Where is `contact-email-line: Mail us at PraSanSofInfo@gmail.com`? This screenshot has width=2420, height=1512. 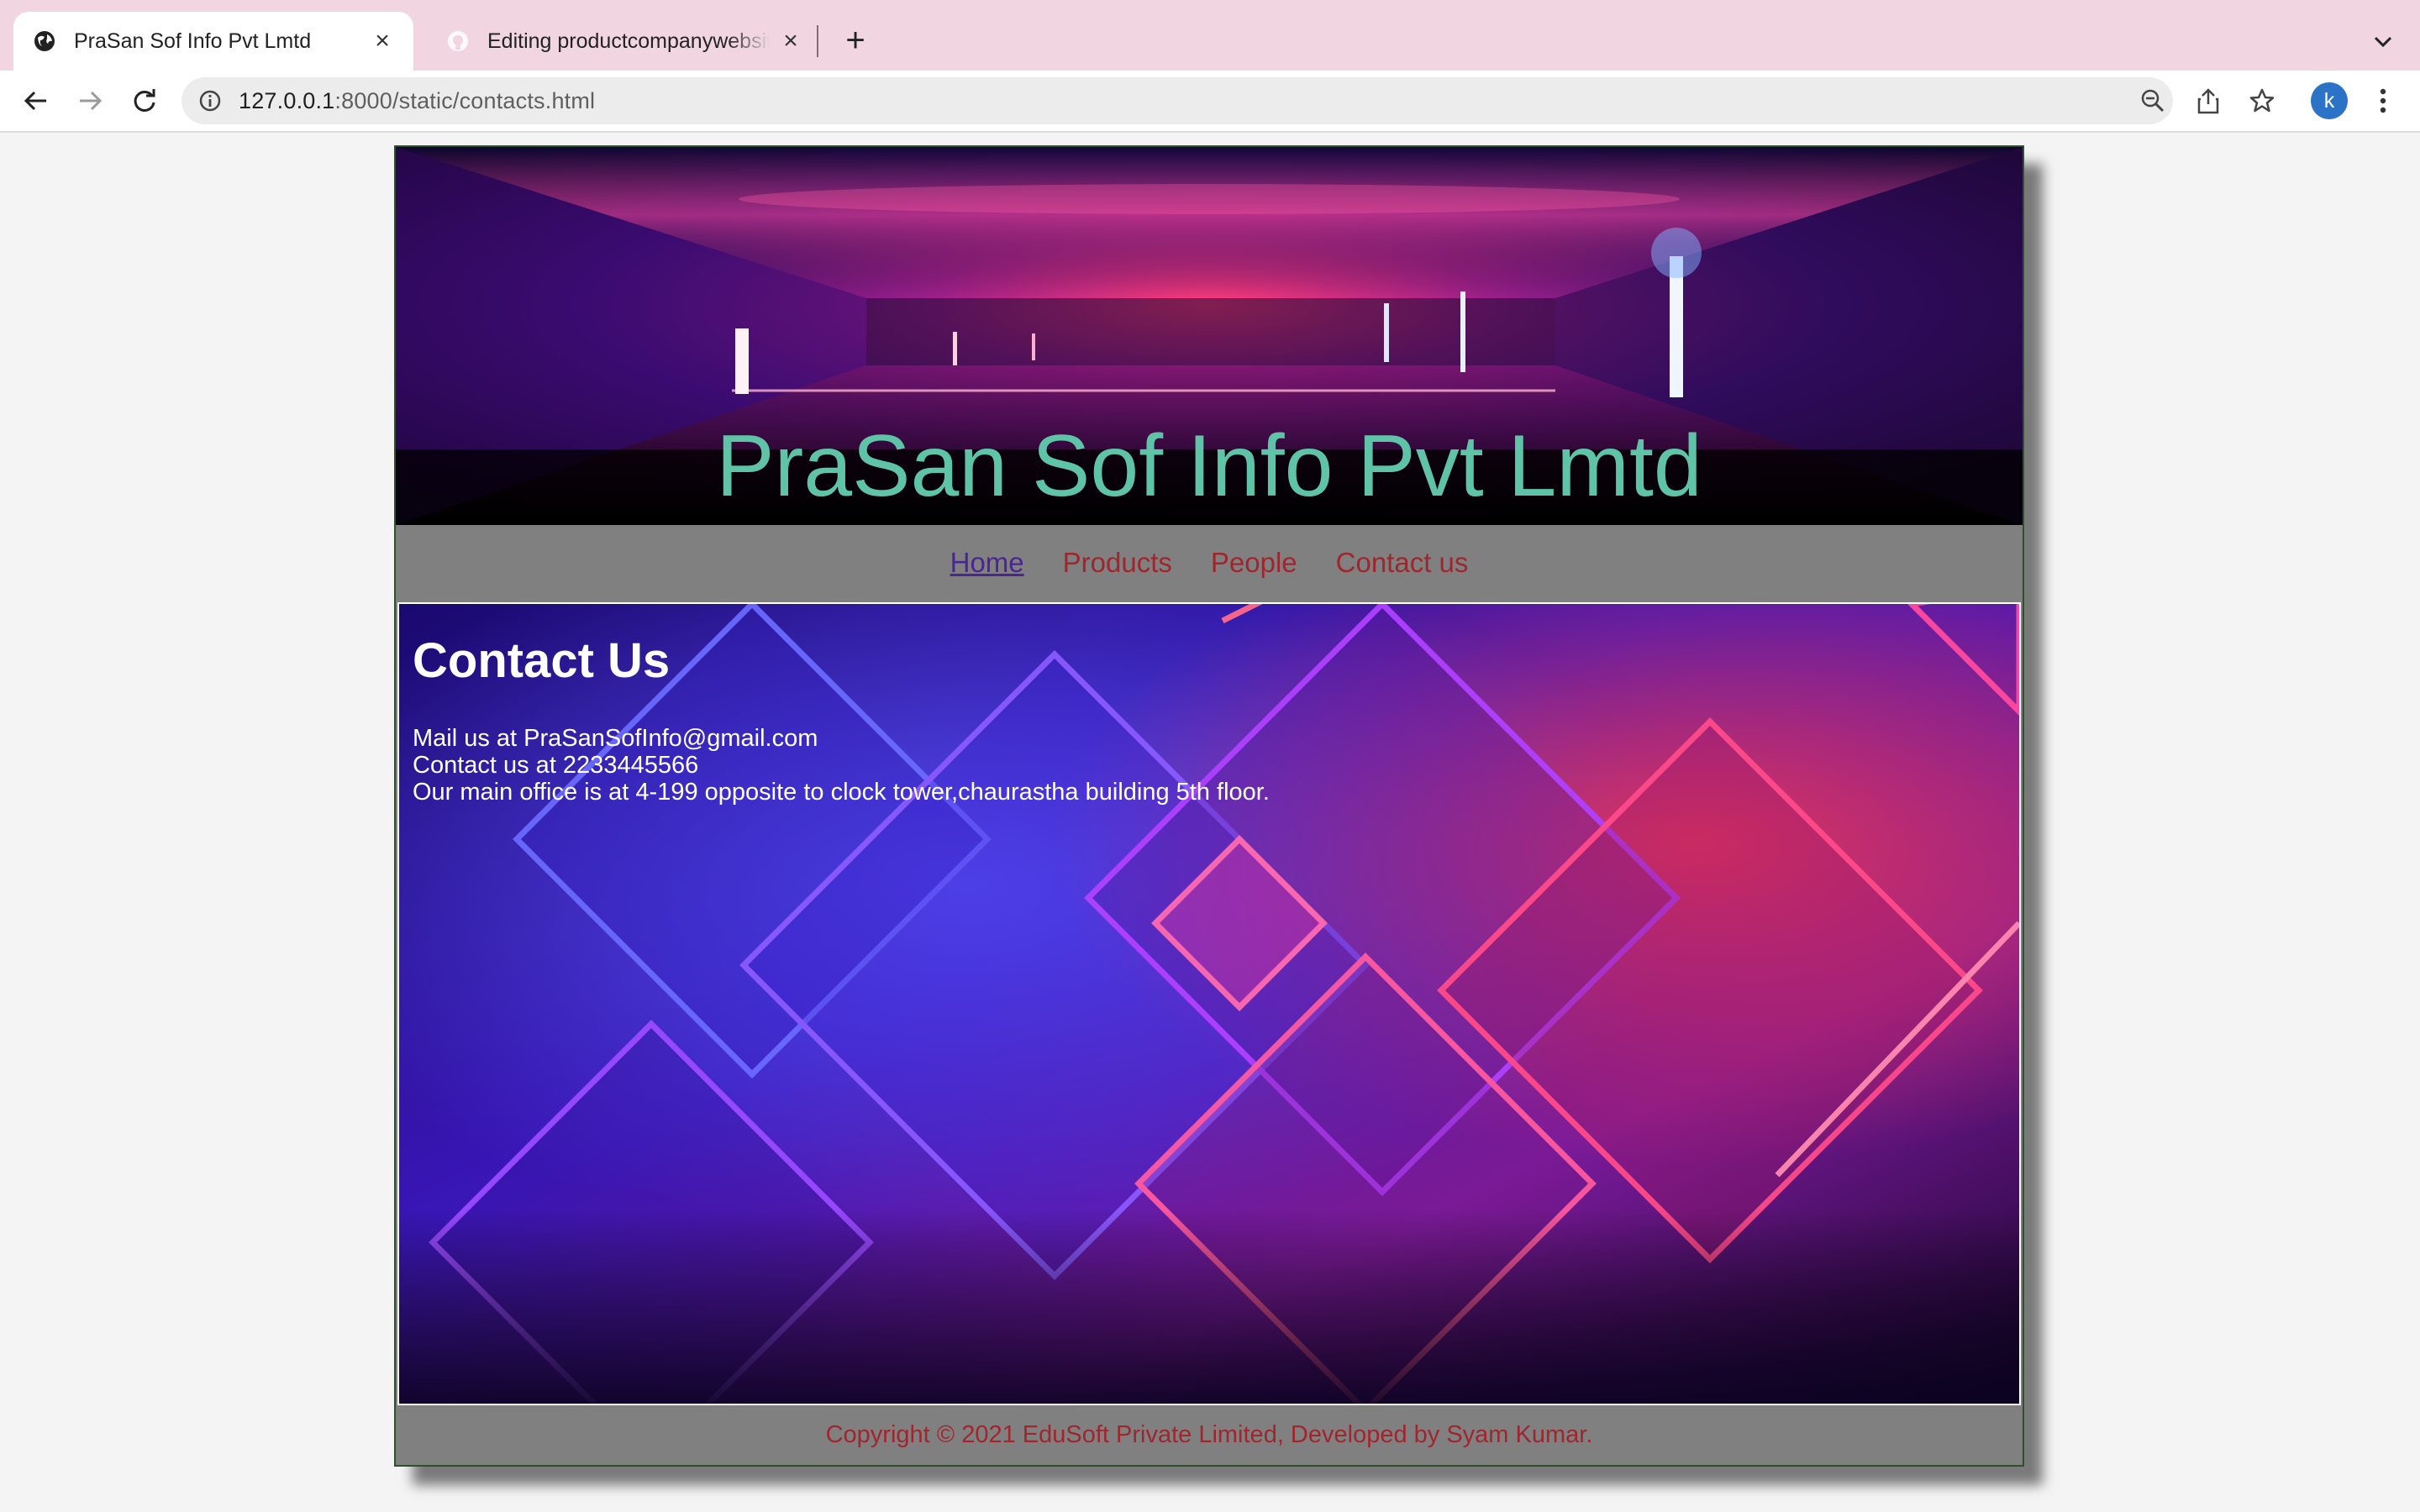 contact-email-line: Mail us at PraSanSofInfo@gmail.com is located at coordinates (615, 738).